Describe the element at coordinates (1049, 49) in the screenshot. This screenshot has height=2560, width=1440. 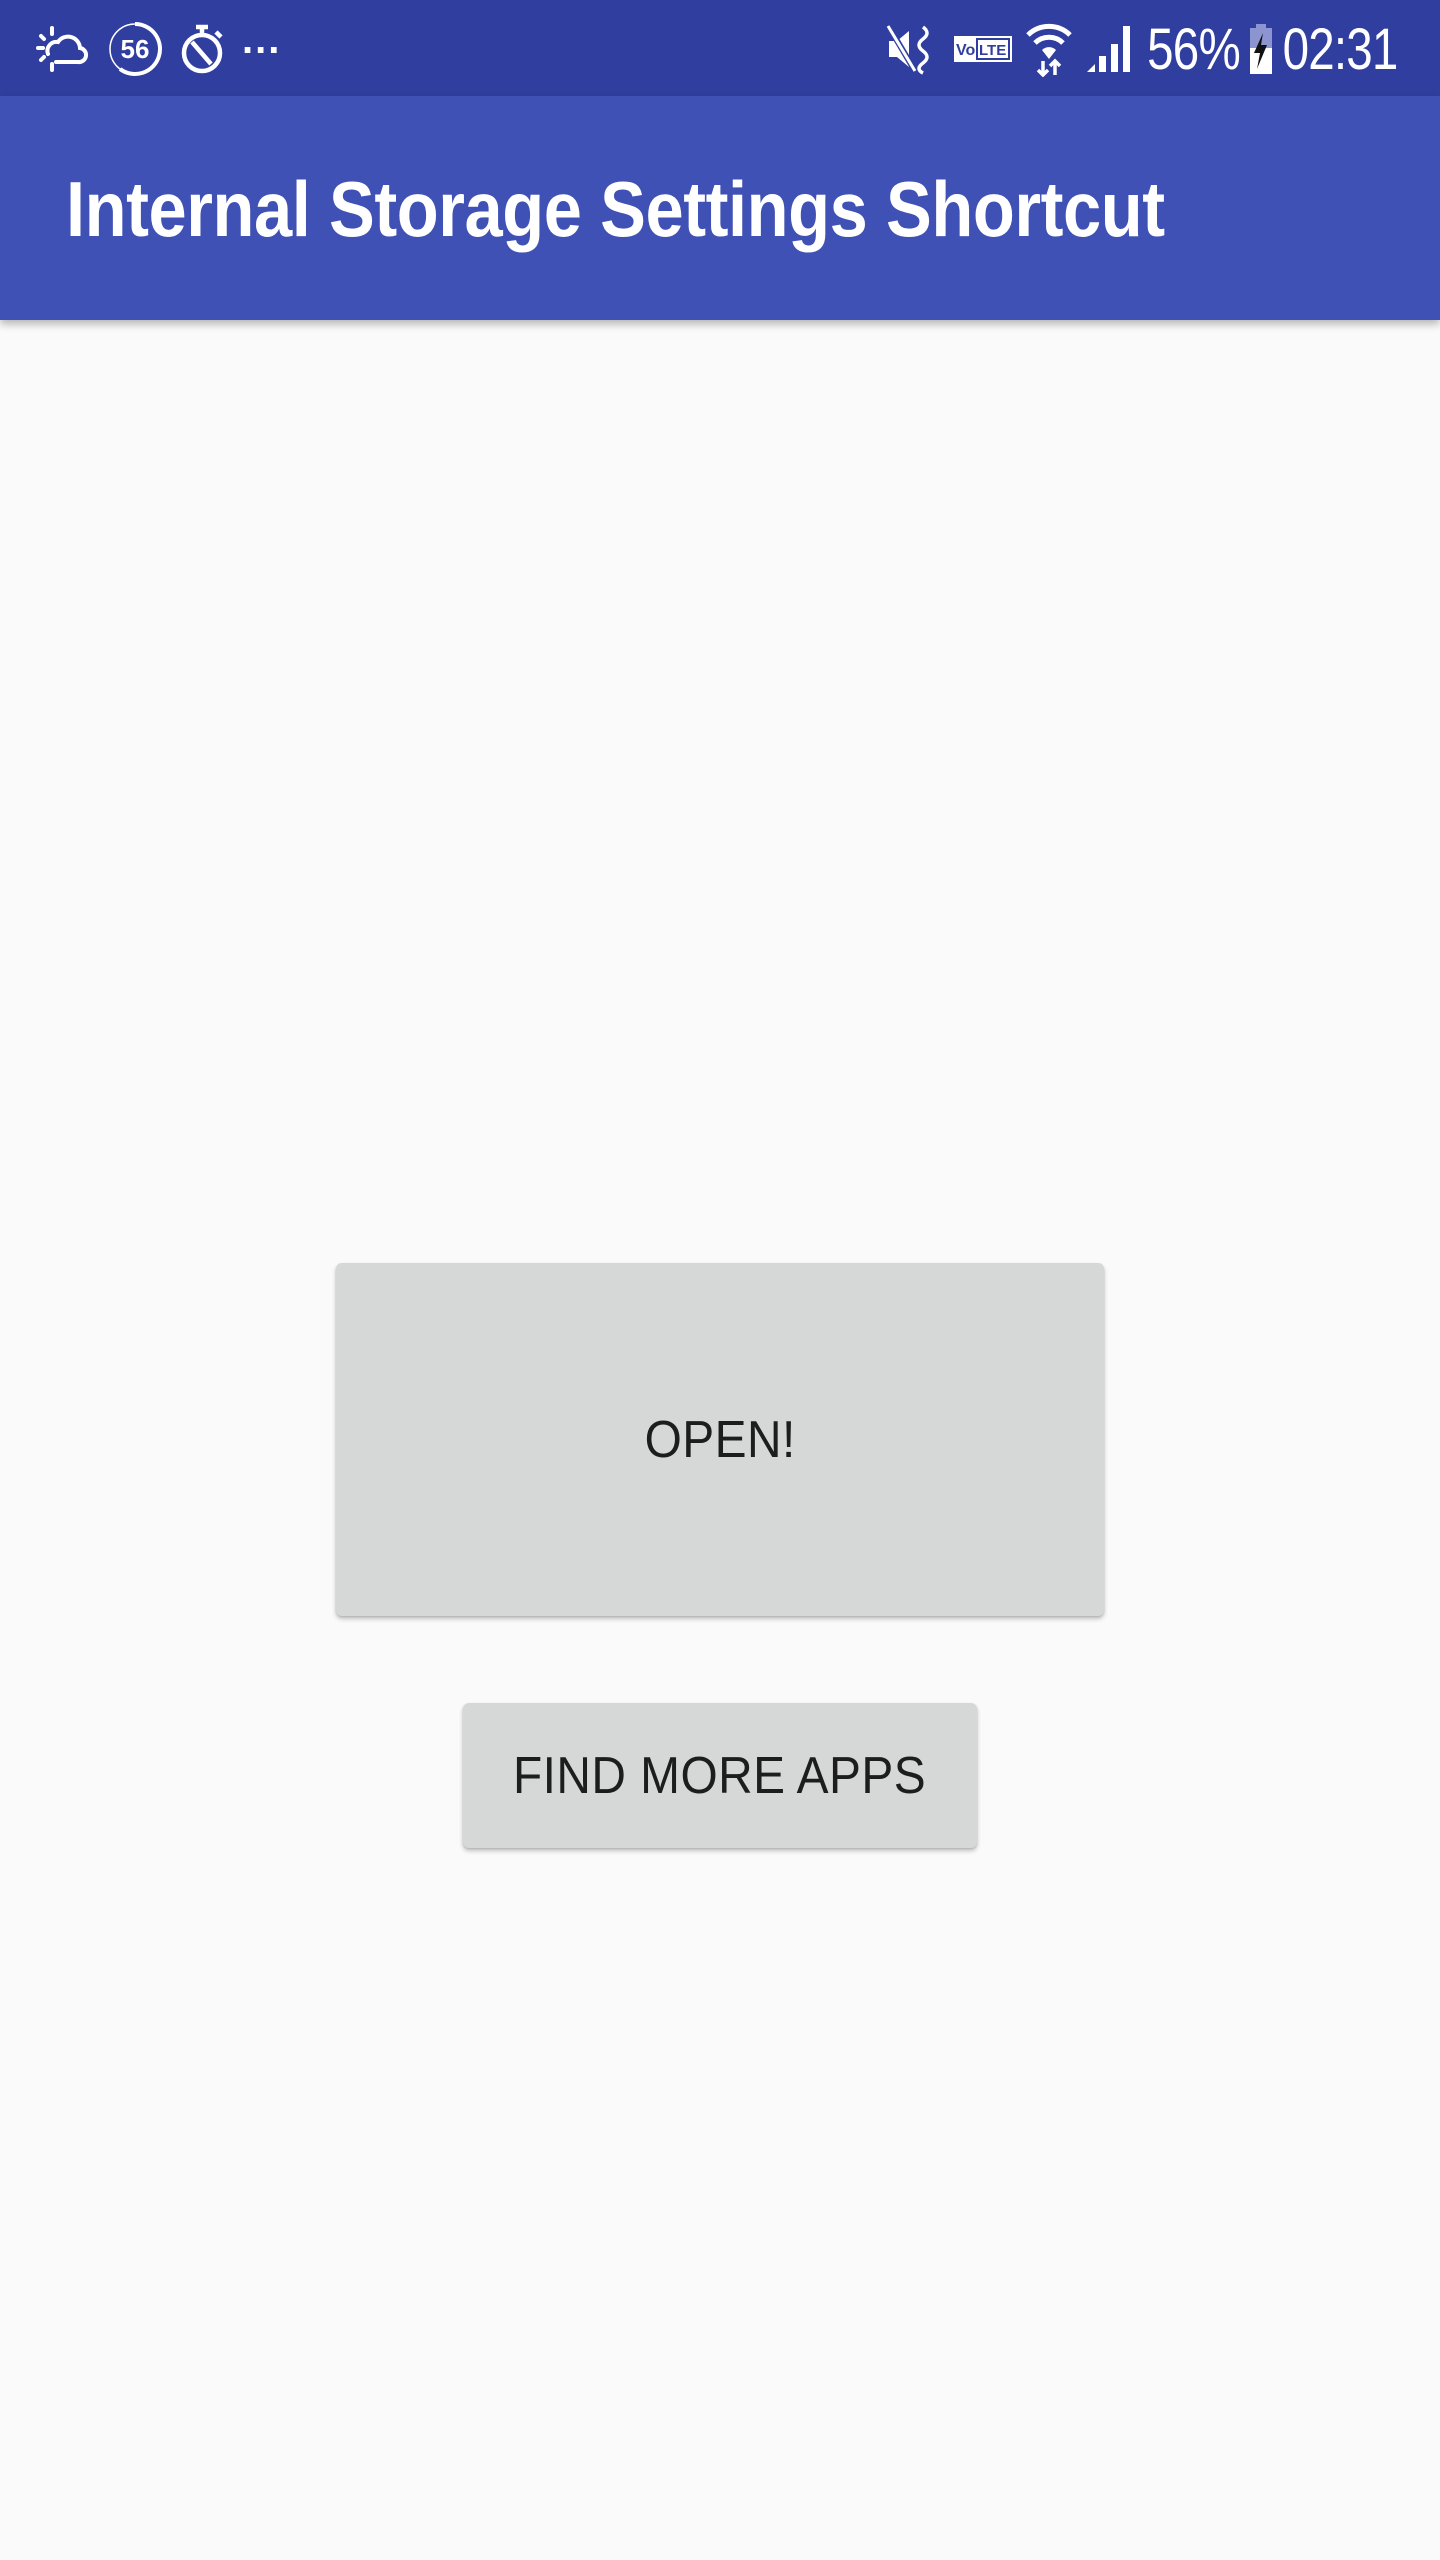
I see `wifi-icon` at that location.